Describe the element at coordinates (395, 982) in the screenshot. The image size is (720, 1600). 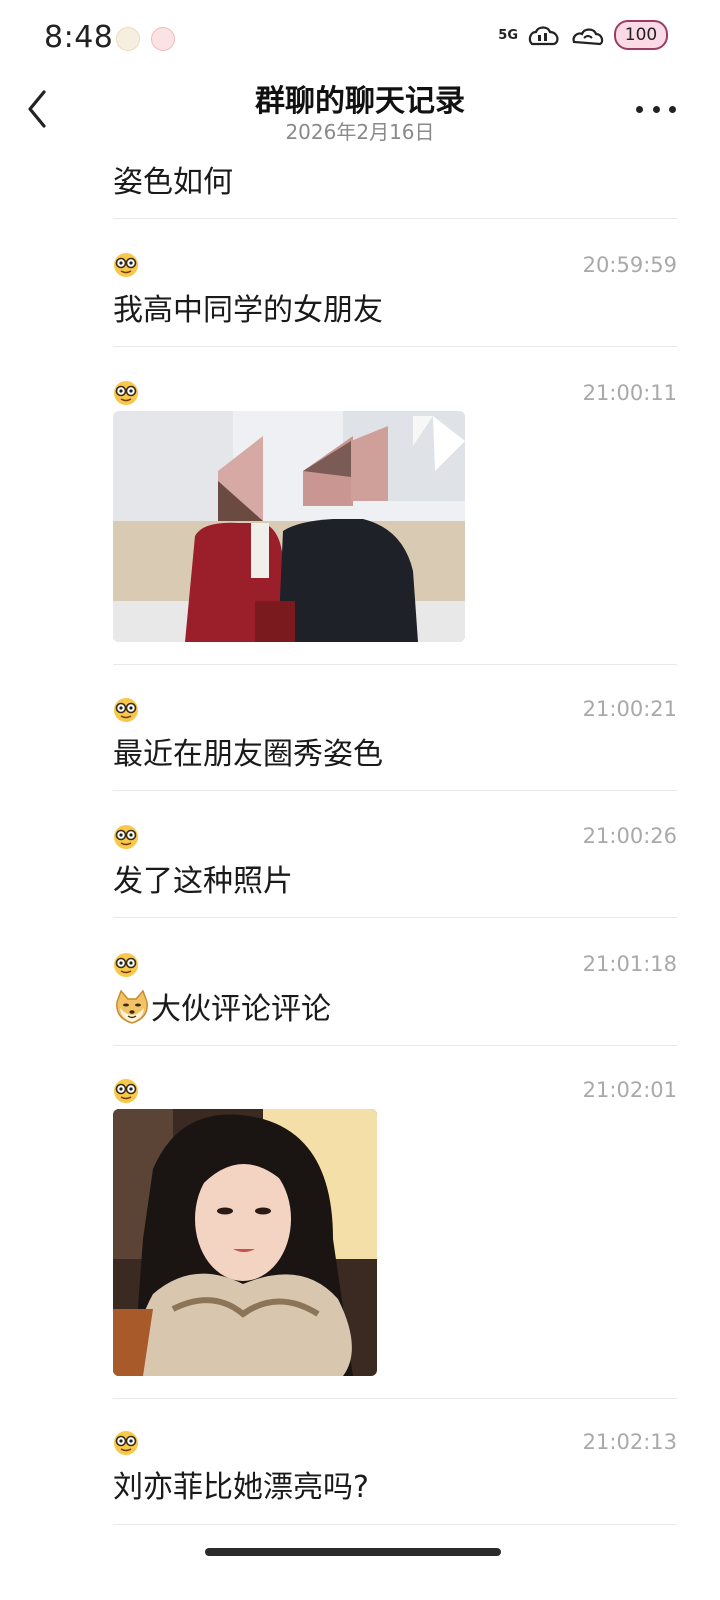
I see `chat-record-item: 21:01:18 大伙评论评论` at that location.